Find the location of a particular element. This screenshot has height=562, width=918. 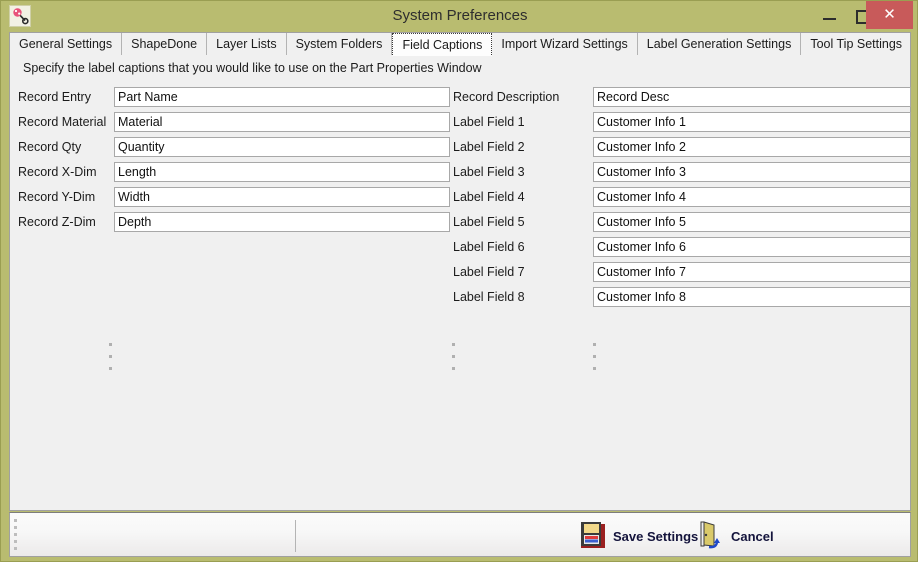

field-input-record-z-dim is located at coordinates (282, 222).